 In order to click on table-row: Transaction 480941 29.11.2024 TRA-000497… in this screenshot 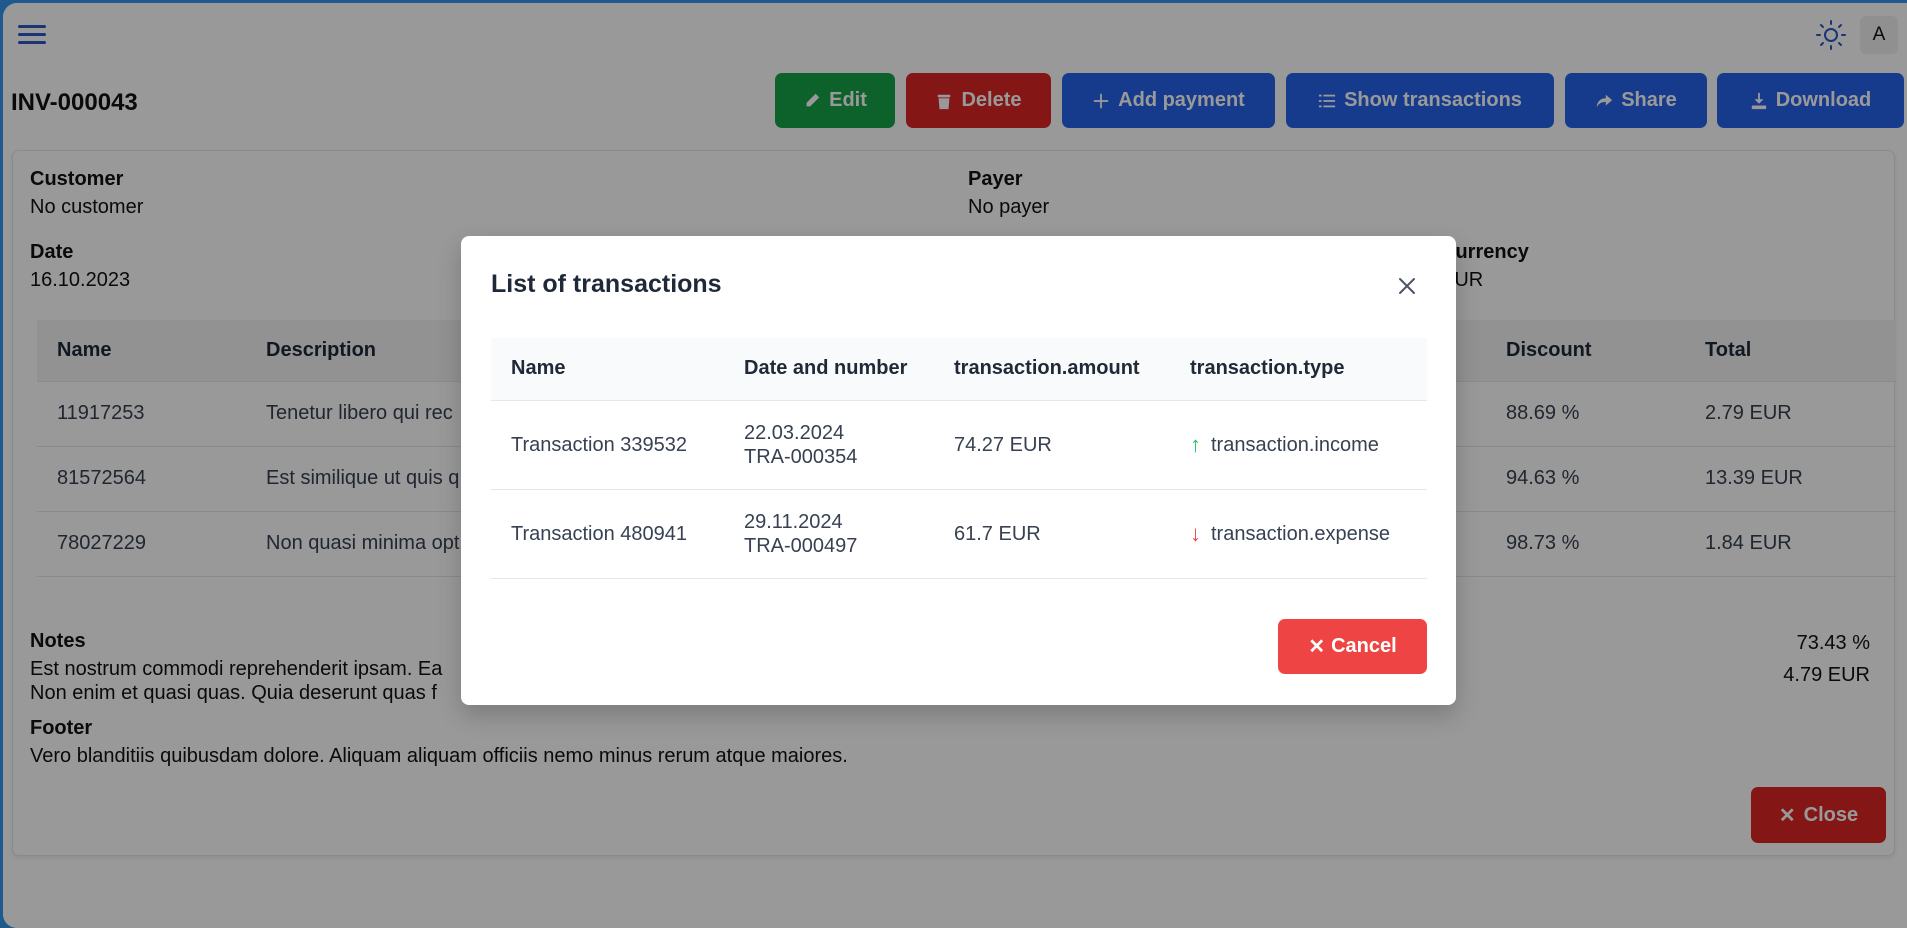, I will do `click(959, 534)`.